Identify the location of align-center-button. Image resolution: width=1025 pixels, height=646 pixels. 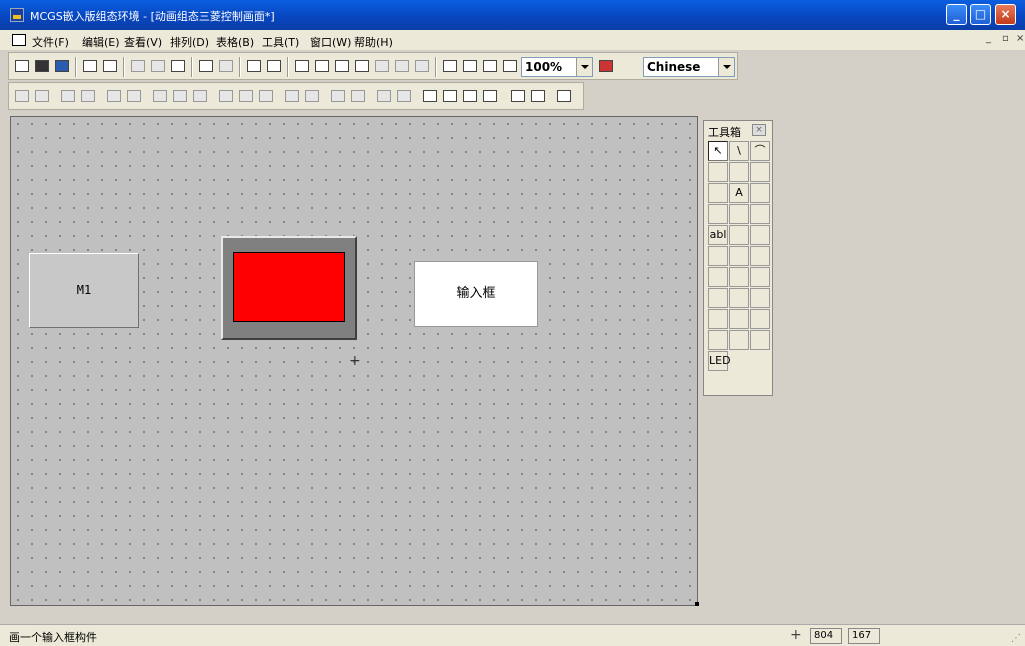
(402, 66).